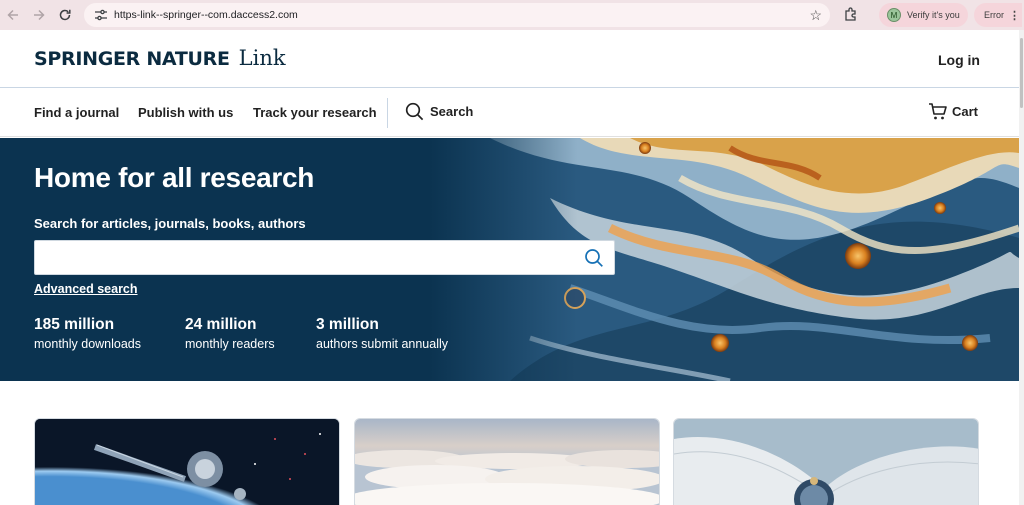 The image size is (1024, 505). I want to click on error-label: Error, so click(994, 15).